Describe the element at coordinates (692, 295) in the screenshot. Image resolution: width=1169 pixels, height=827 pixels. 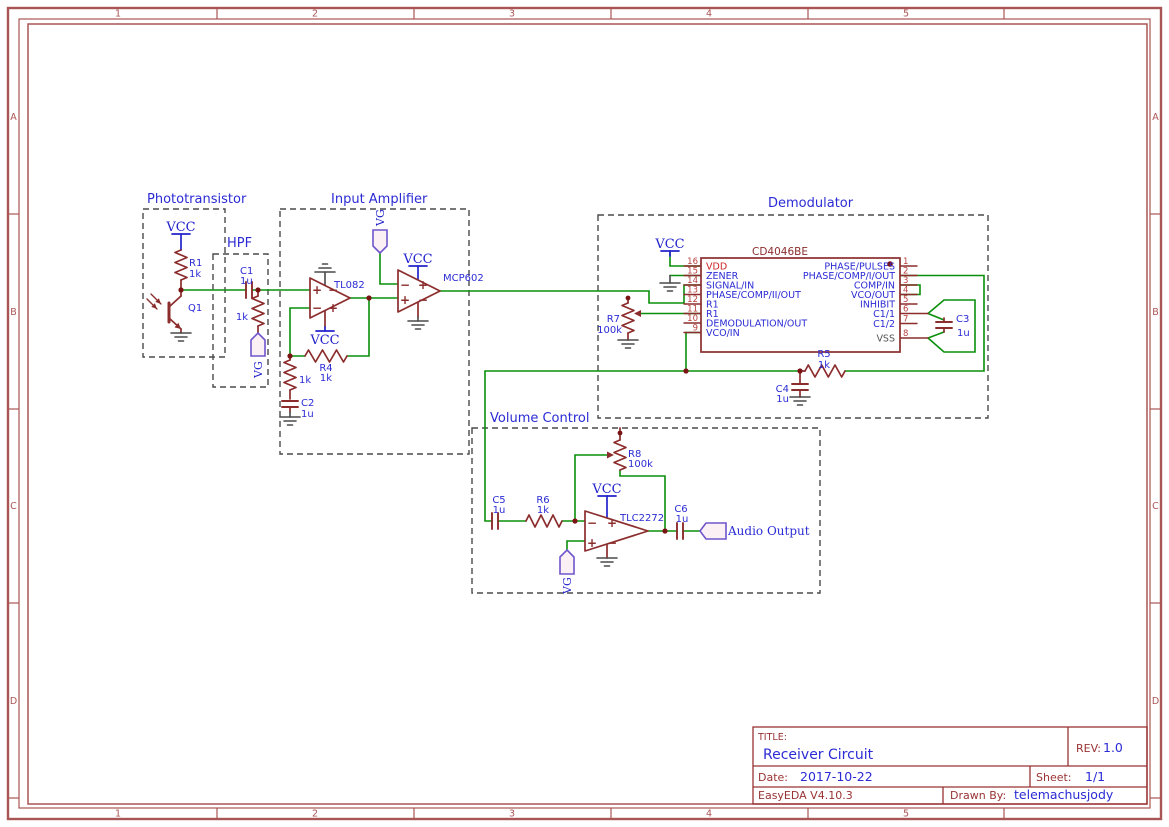
I see `cd4046be-left-pin-numbers: 16 15 14 13 12 11 10 9` at that location.